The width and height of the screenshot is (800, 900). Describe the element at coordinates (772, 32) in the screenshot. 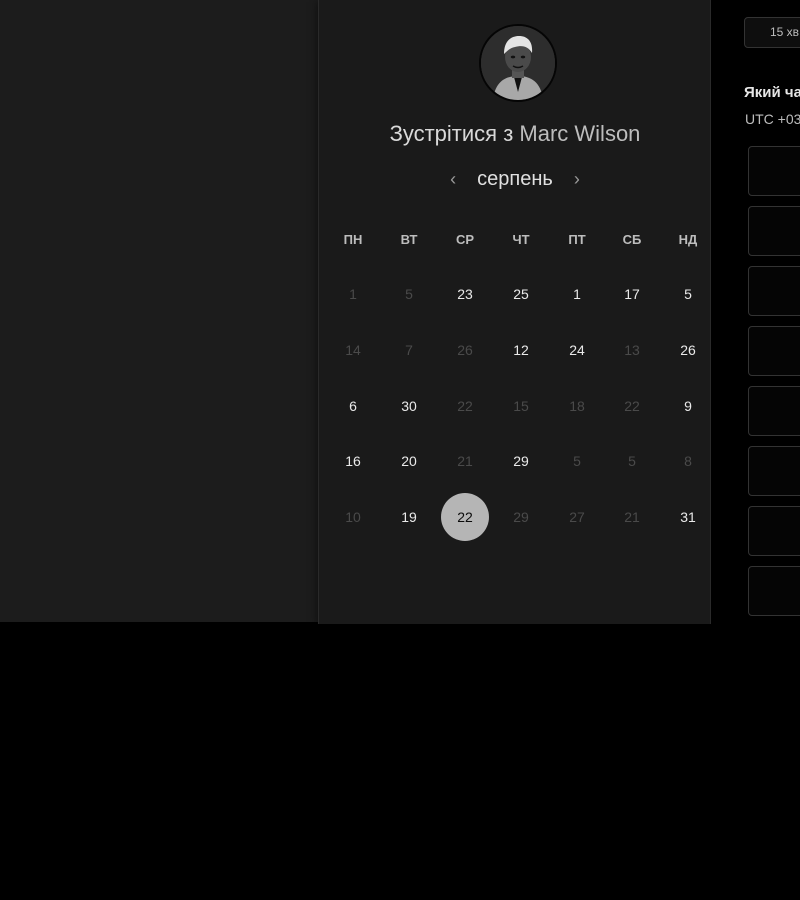

I see `duration-selector: 15 хв` at that location.